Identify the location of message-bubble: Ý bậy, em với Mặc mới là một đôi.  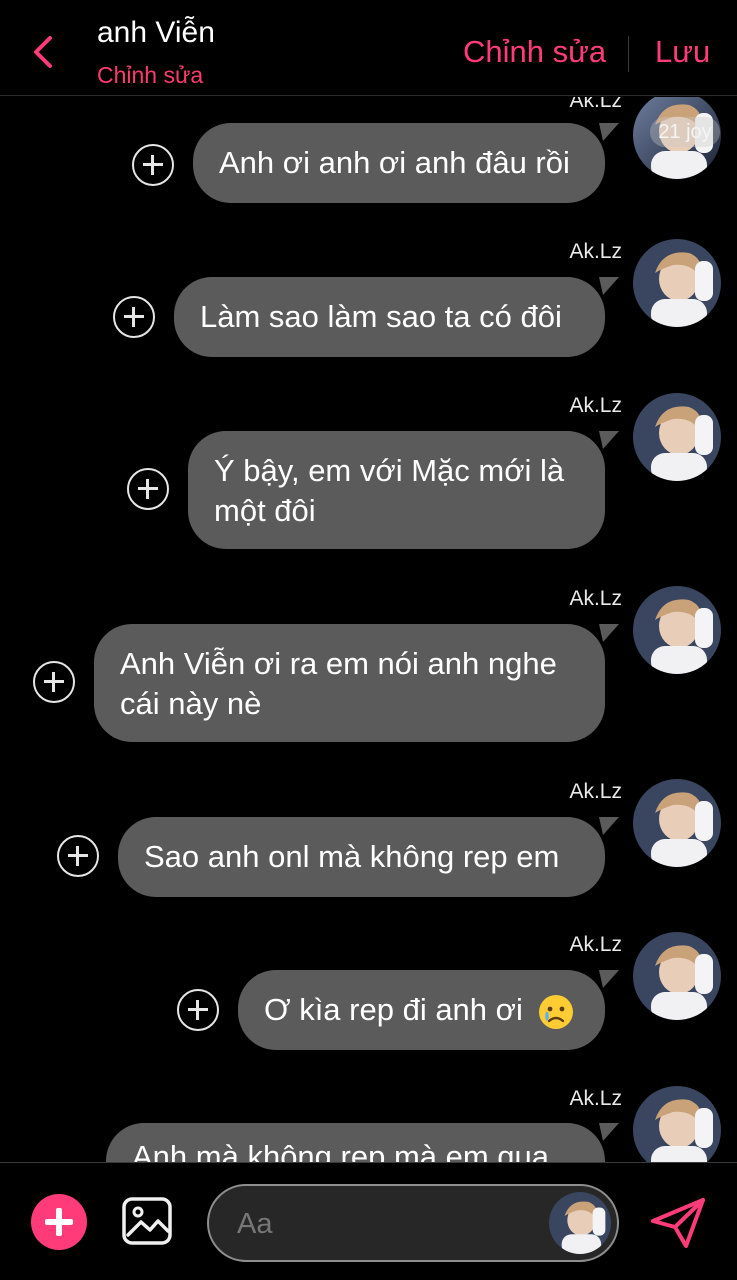
(403, 490).